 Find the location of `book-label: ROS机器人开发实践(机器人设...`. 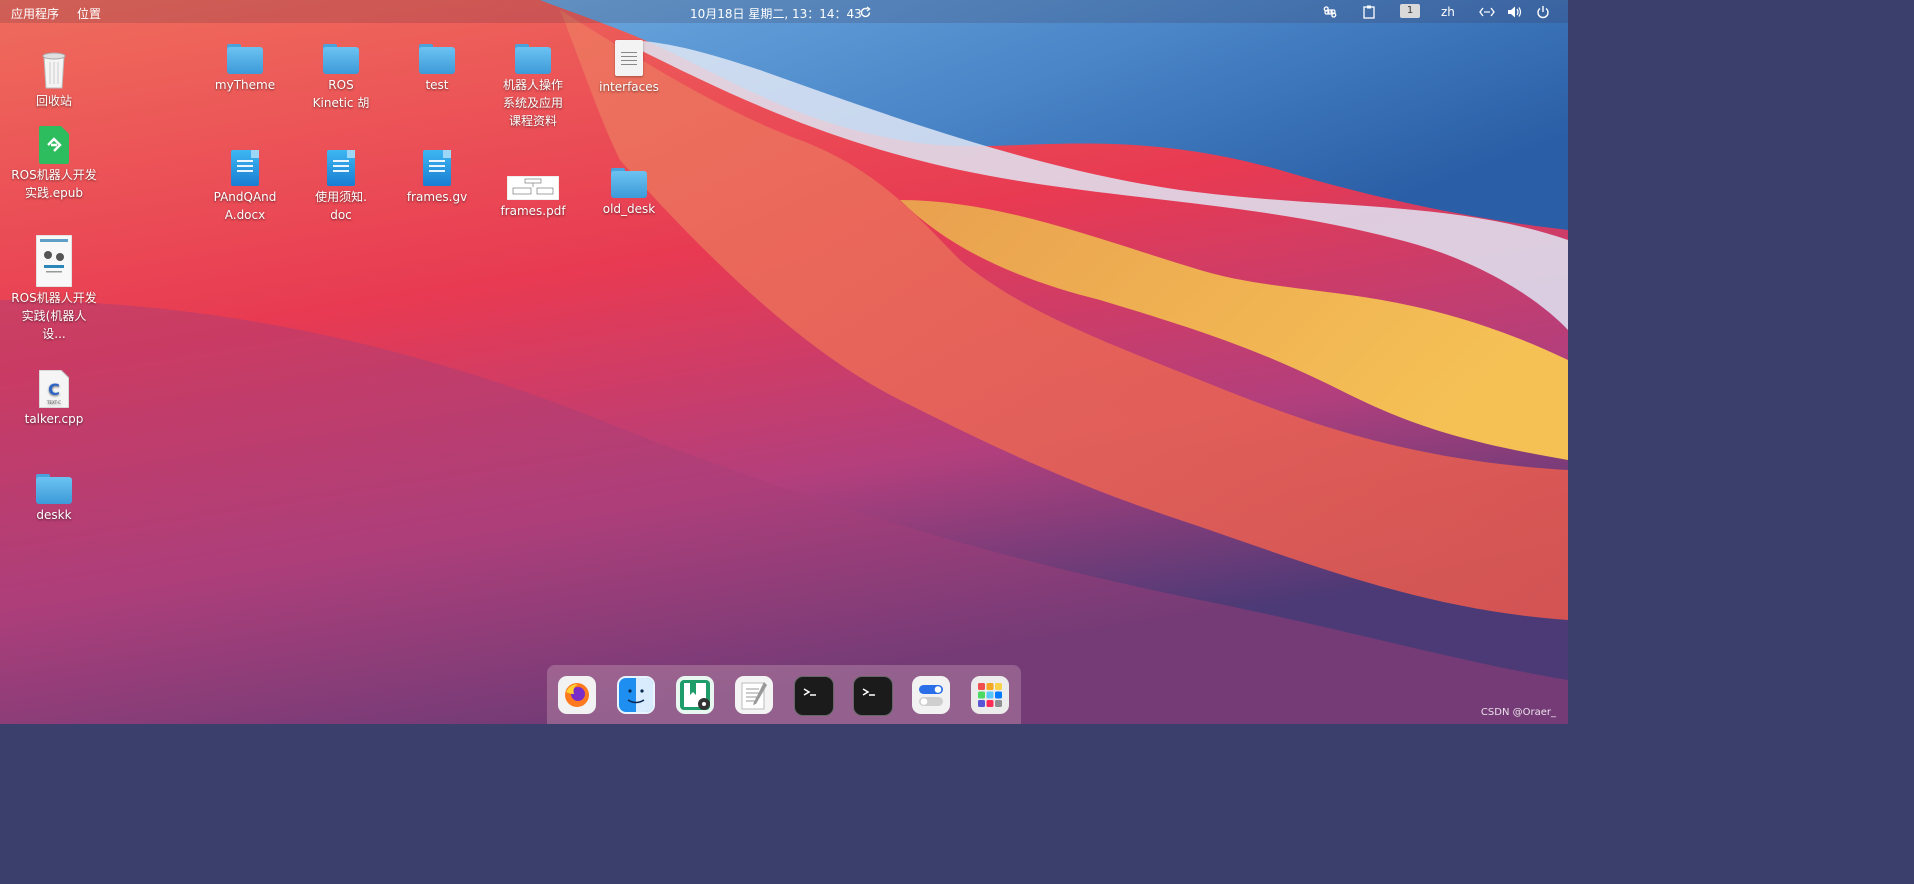

book-label: ROS机器人开发实践(机器人设... is located at coordinates (54, 316).